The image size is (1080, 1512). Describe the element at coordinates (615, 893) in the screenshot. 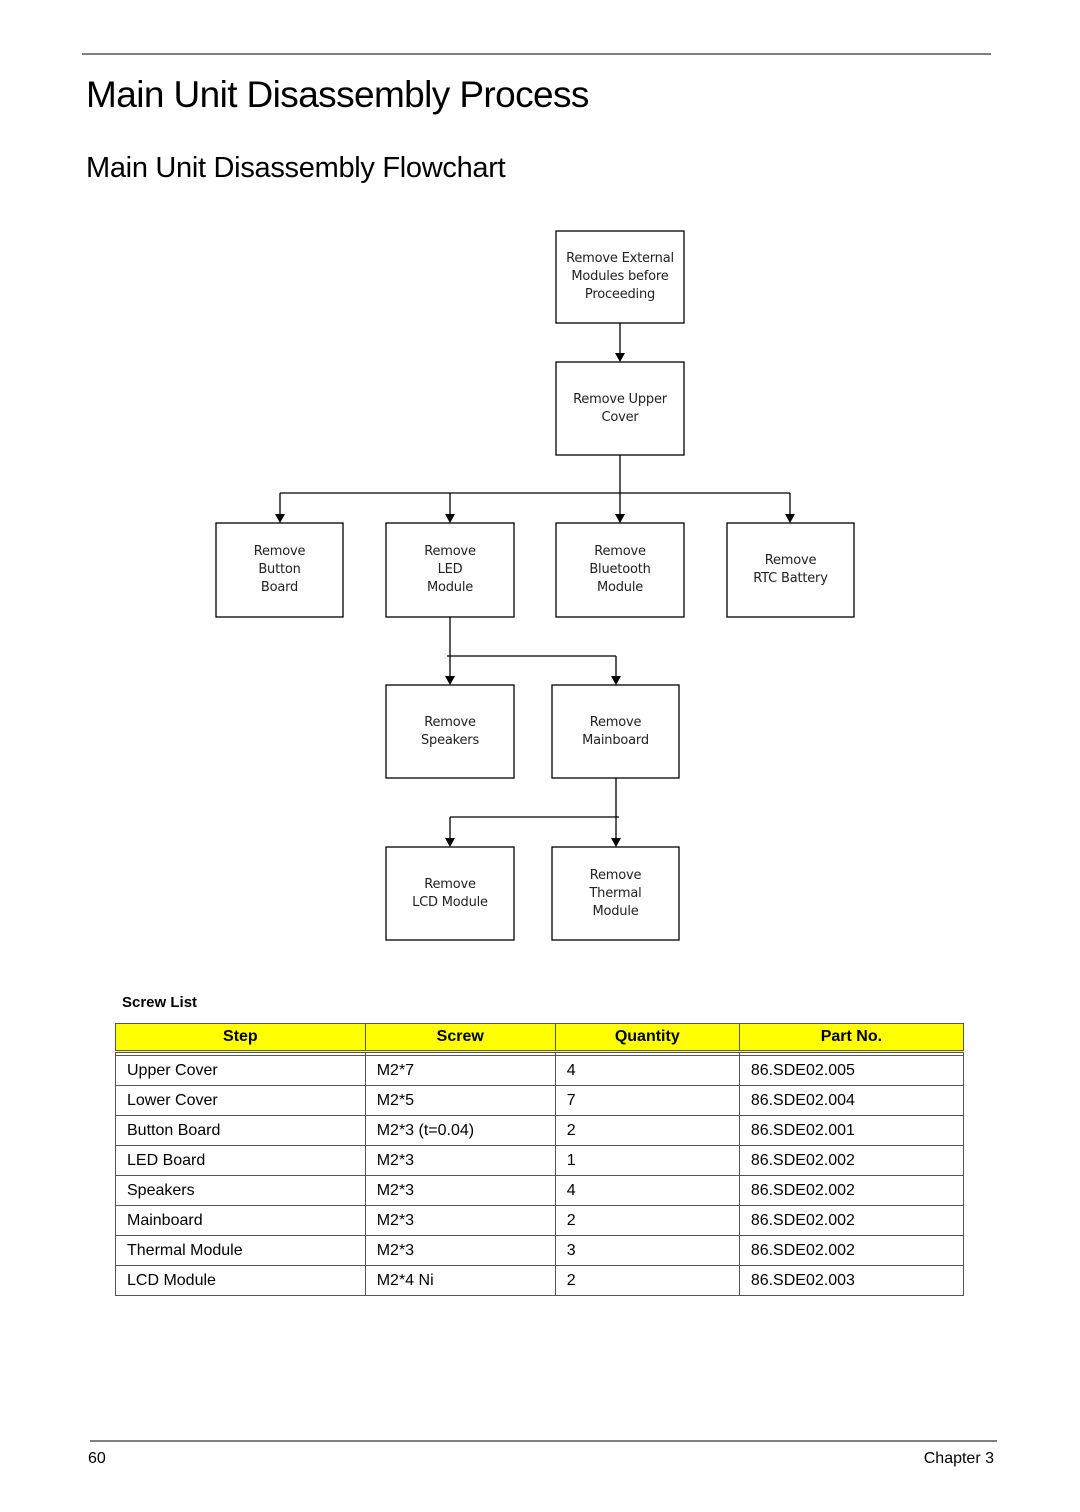

I see `flowchart-node-label: Remove Thermal Module` at that location.